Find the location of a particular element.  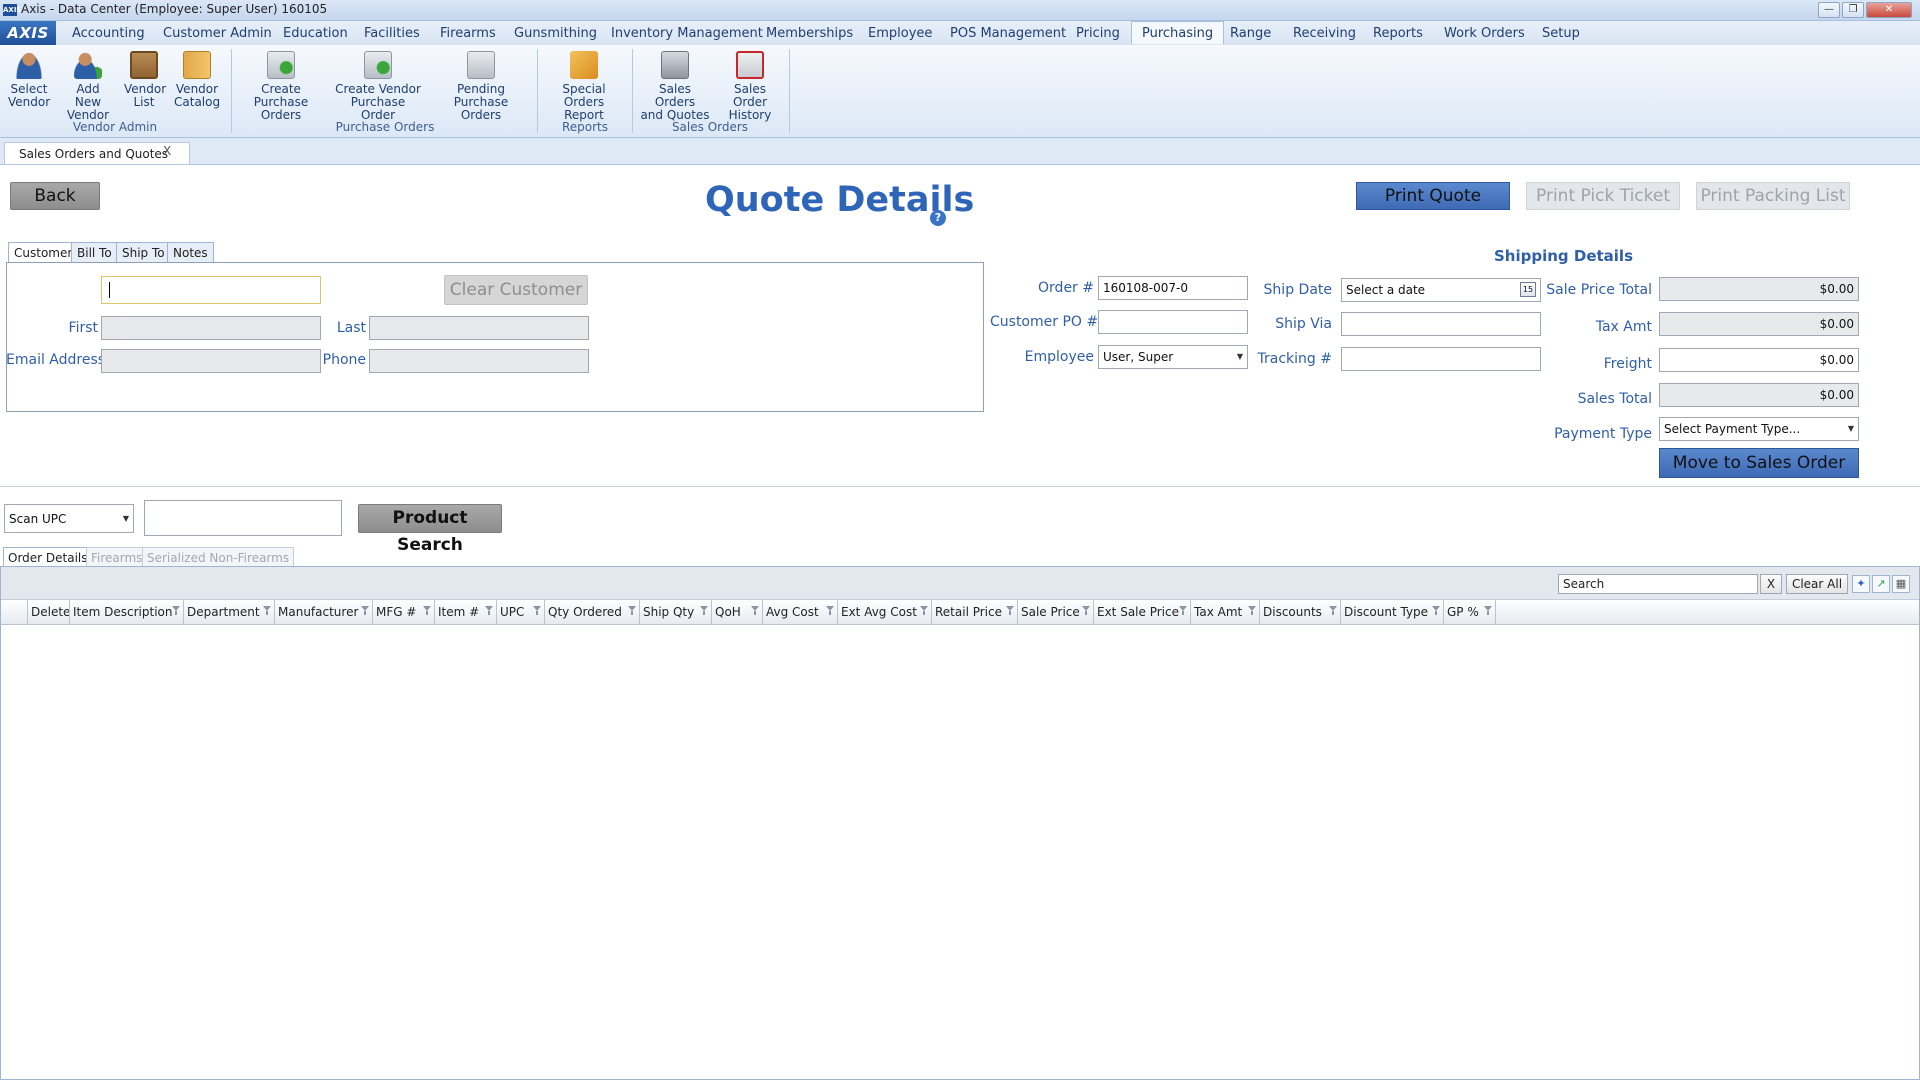

menu-customer-admin: Customer Admin is located at coordinates (217, 33).